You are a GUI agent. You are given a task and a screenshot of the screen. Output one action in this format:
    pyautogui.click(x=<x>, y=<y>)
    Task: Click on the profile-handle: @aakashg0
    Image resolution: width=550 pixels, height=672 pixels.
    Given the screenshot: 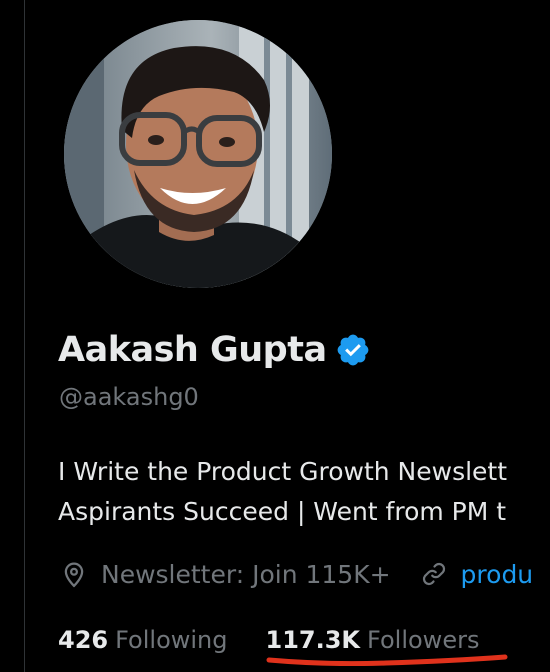 What is the action you would take?
    pyautogui.click(x=129, y=397)
    